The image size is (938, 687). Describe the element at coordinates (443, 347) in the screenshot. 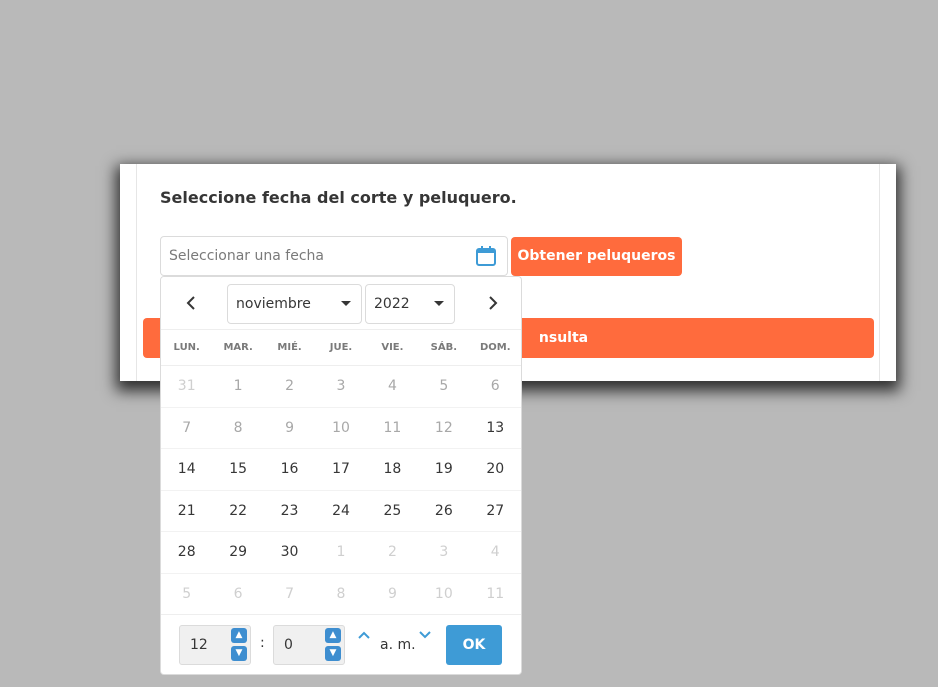

I see `weekday-label: SÁB.` at that location.